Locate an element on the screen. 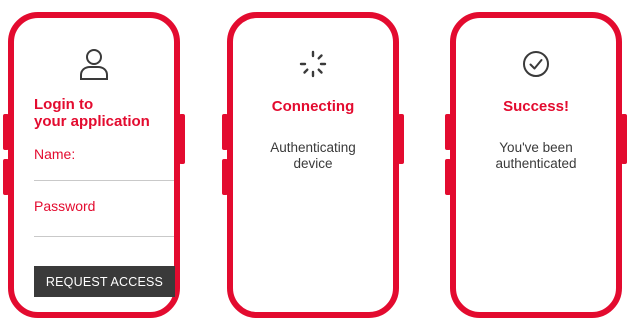  request-access-button: REQUEST ACCESS is located at coordinates (104, 281).